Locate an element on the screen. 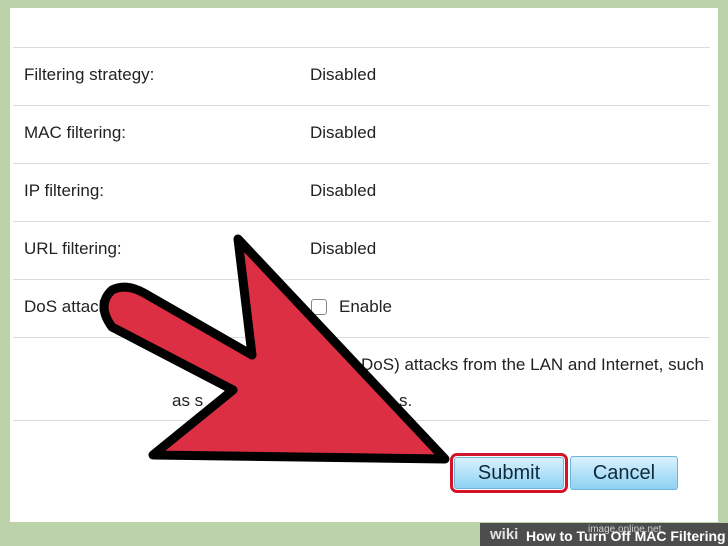 This screenshot has height=546, width=728. watermark-text: image.online.net is located at coordinates (625, 529).